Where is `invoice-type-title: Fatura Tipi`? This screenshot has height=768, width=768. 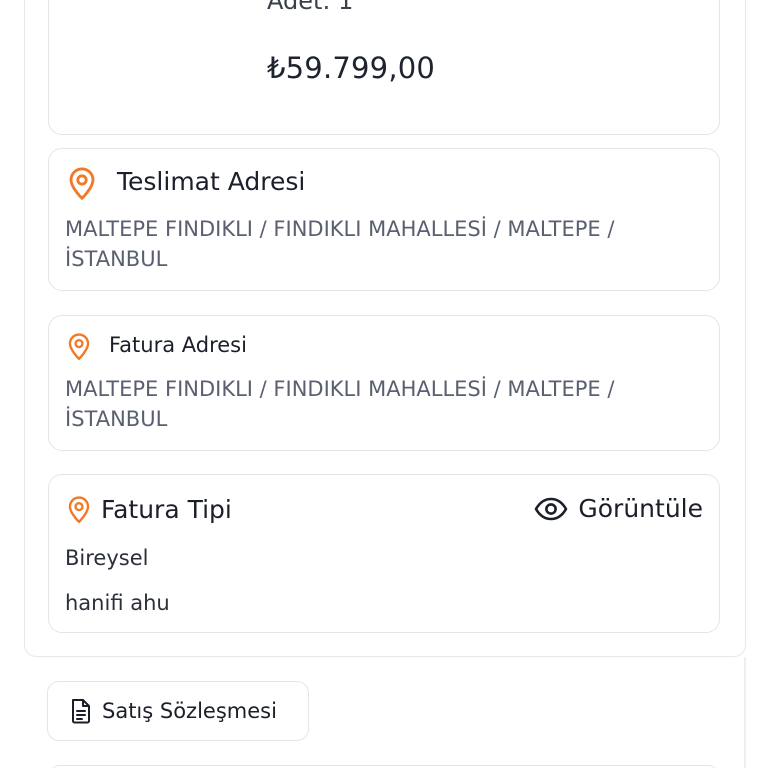 invoice-type-title: Fatura Tipi is located at coordinates (166, 509).